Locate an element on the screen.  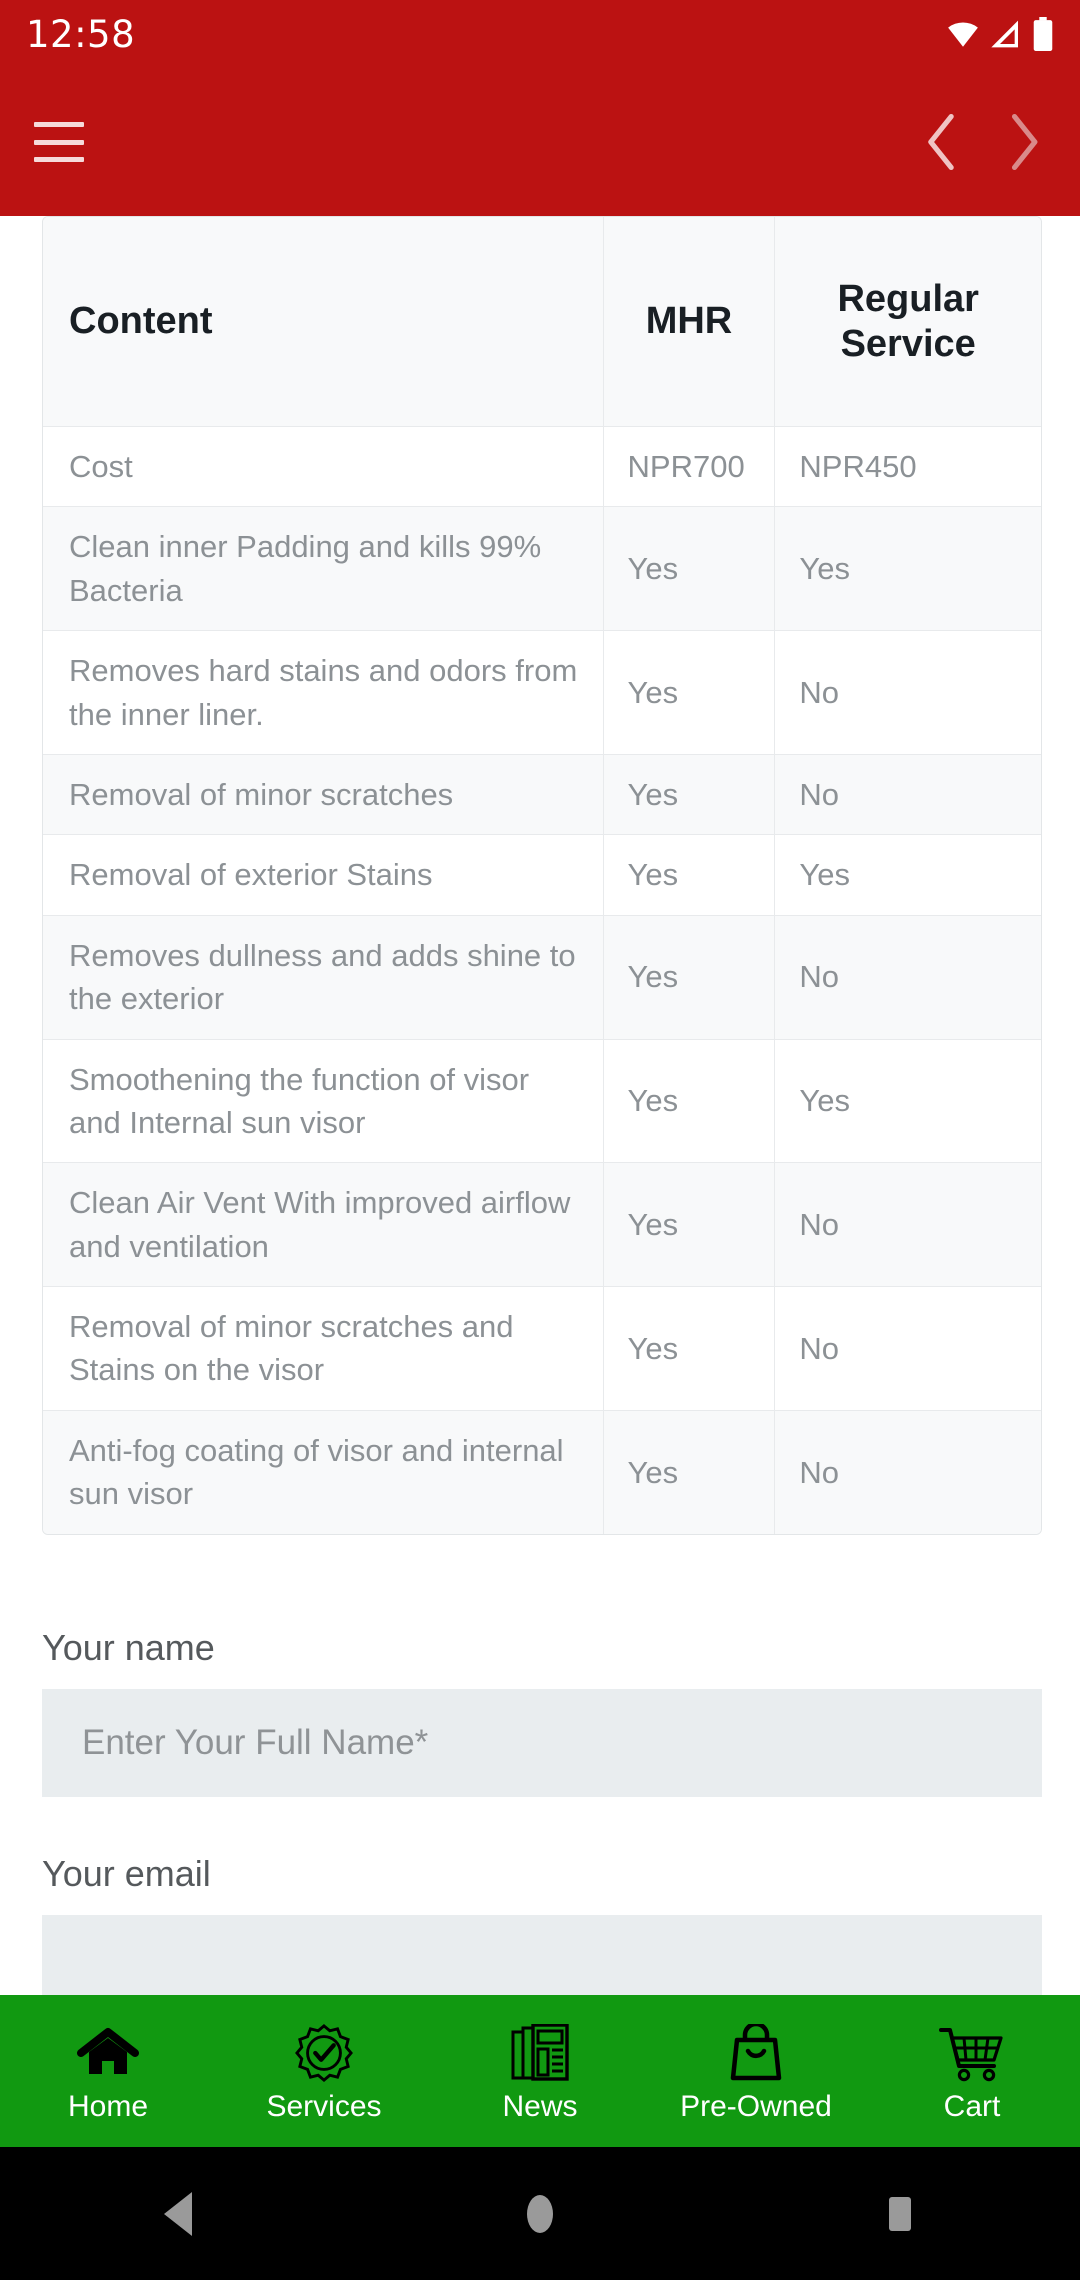
nav-label-pre-owned: Pre-Owned is located at coordinates (756, 2106).